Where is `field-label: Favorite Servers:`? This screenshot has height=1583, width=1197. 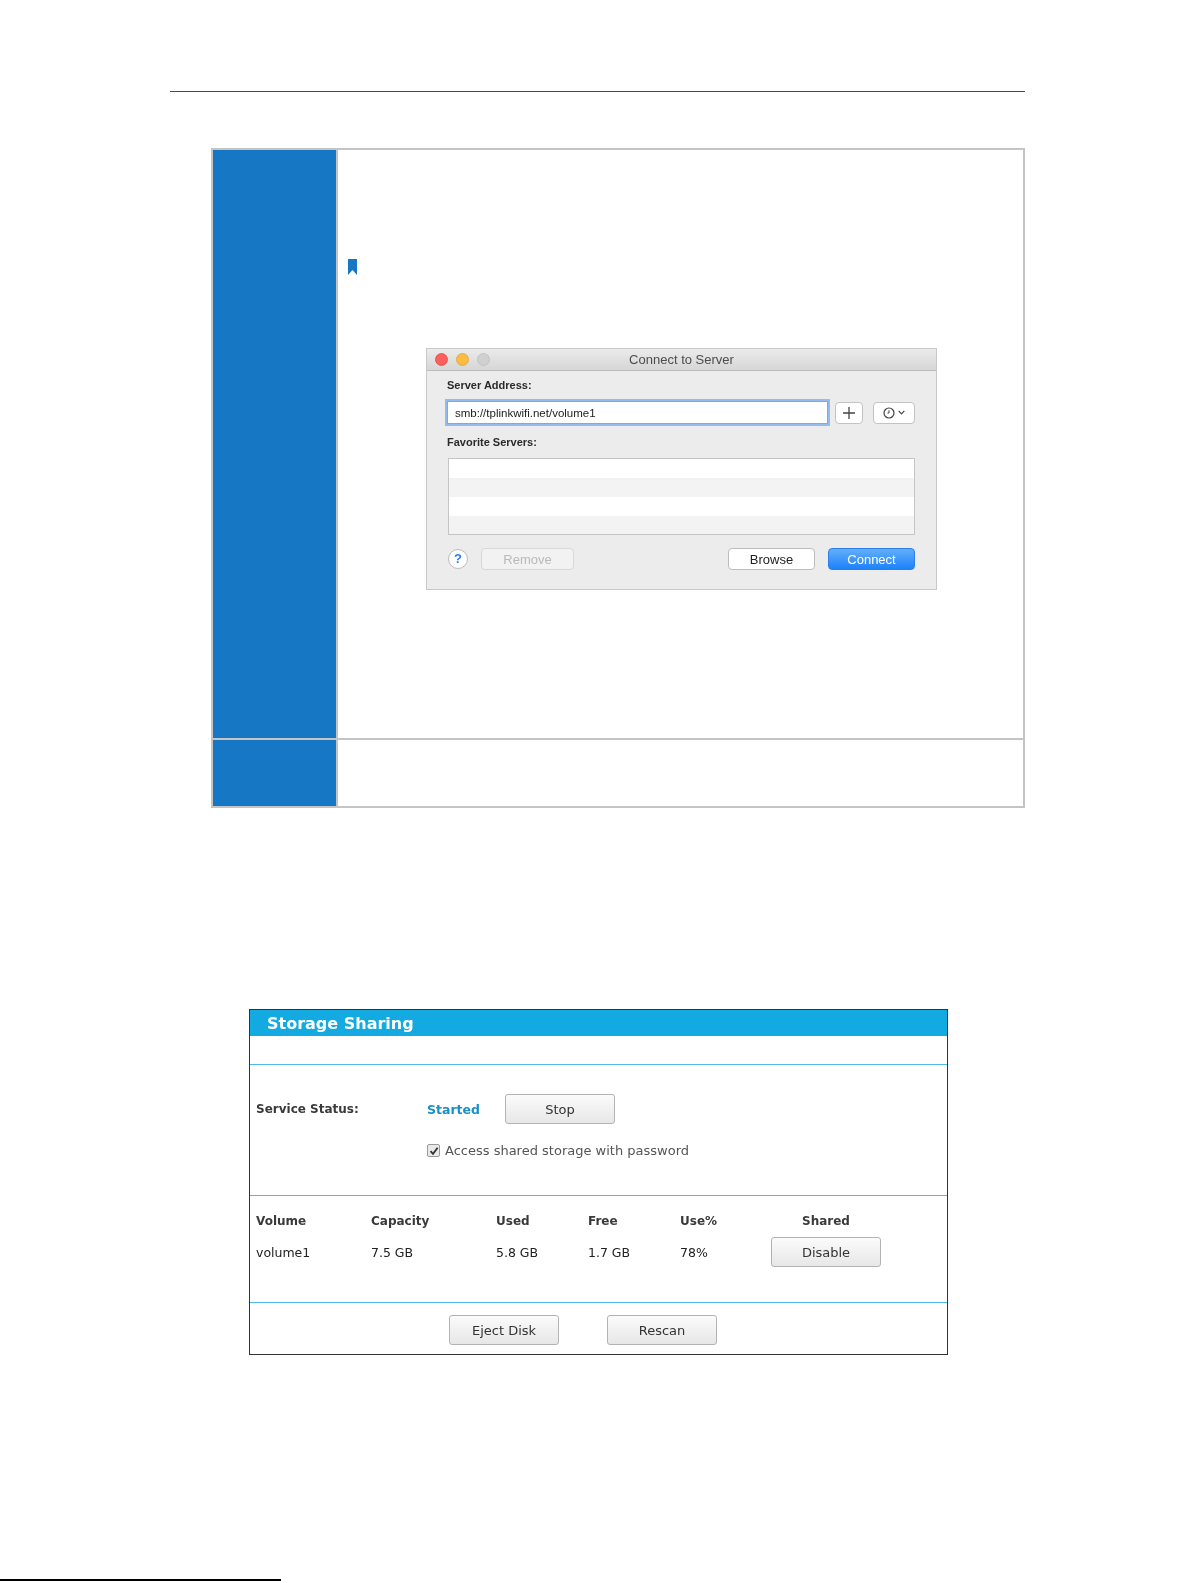 field-label: Favorite Servers: is located at coordinates (492, 442).